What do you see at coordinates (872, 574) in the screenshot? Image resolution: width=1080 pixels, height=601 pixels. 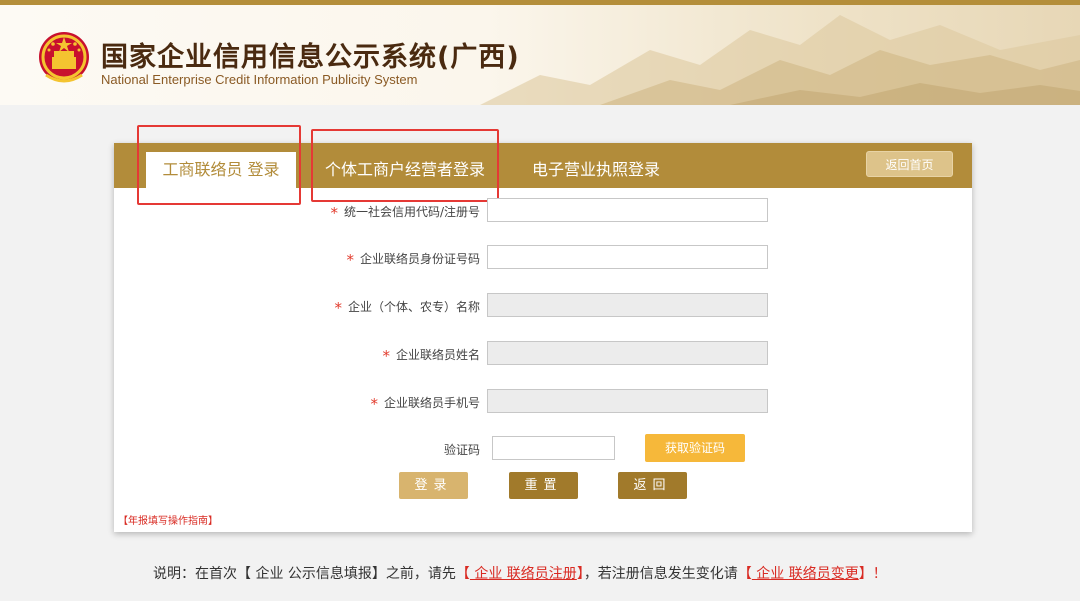 I see `note-bracket-close: 】！` at bounding box center [872, 574].